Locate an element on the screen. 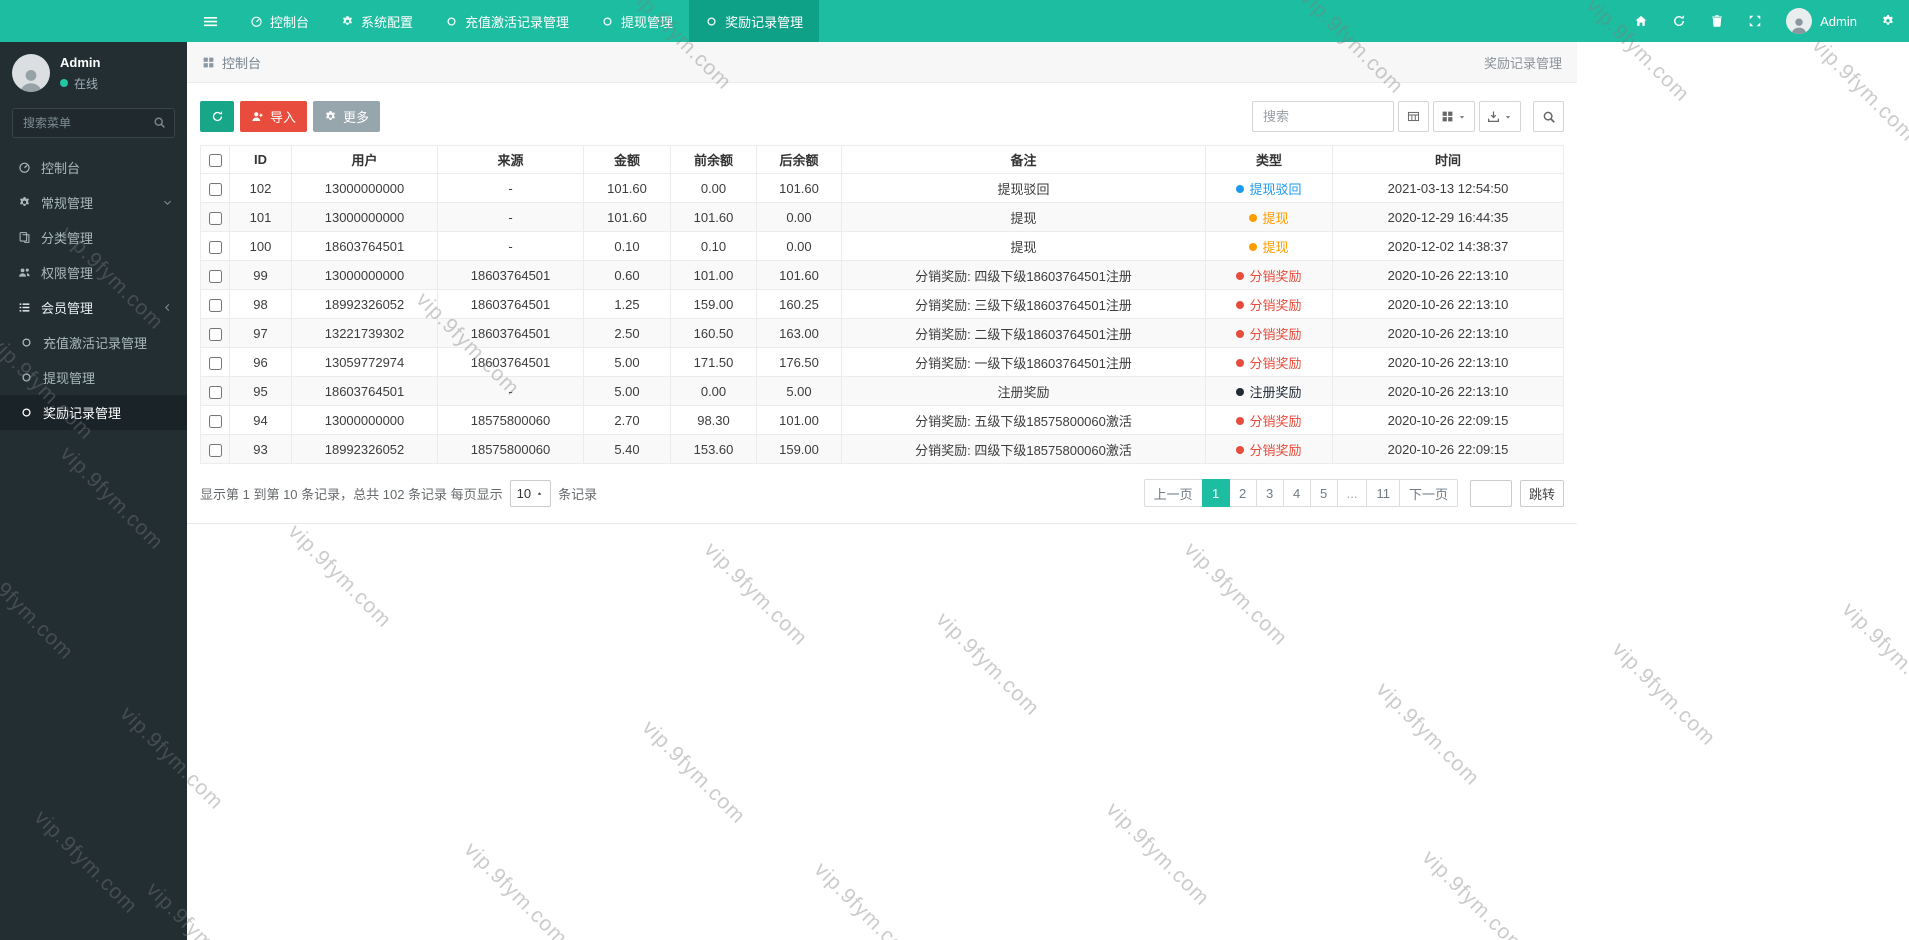  export-button is located at coordinates (1500, 116).